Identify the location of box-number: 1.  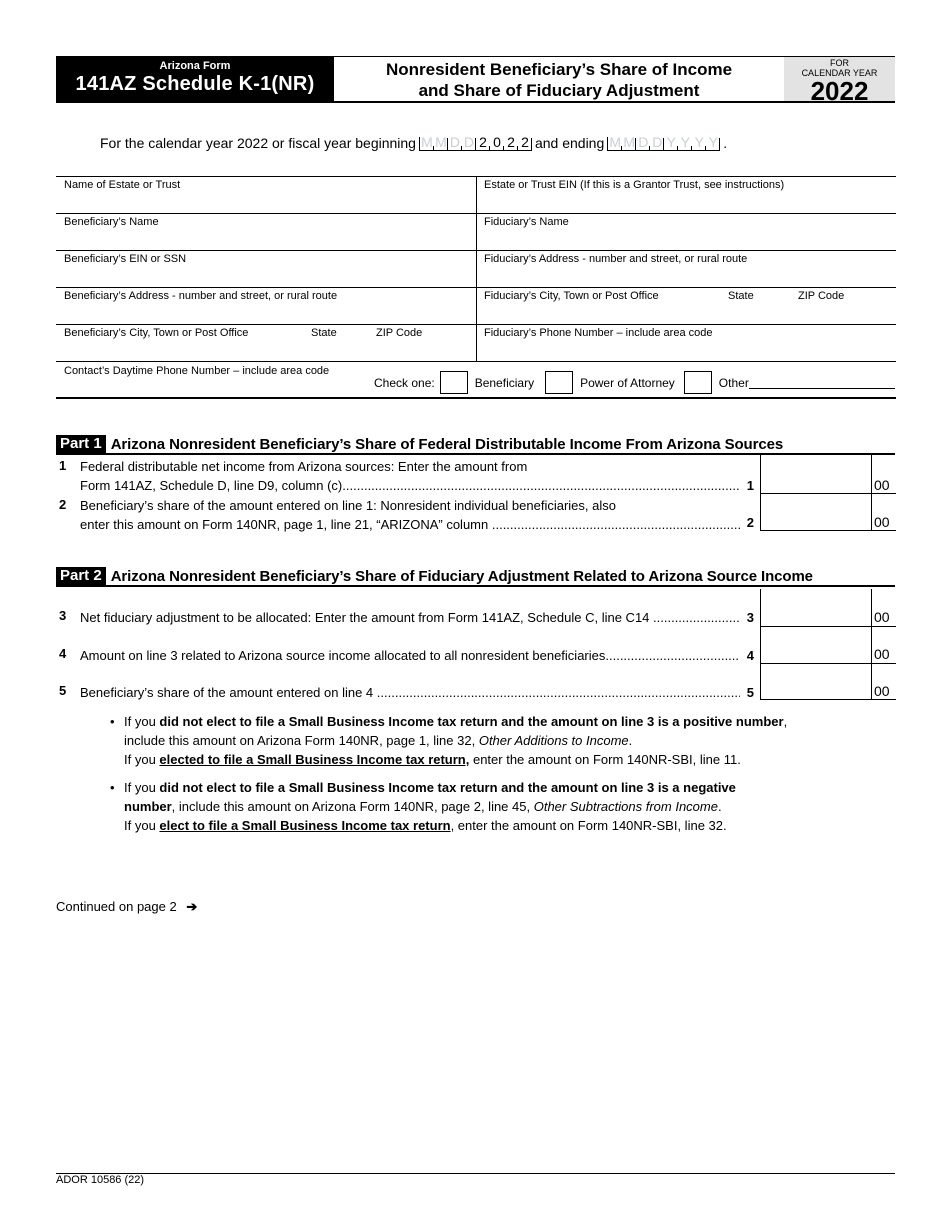
(750, 485).